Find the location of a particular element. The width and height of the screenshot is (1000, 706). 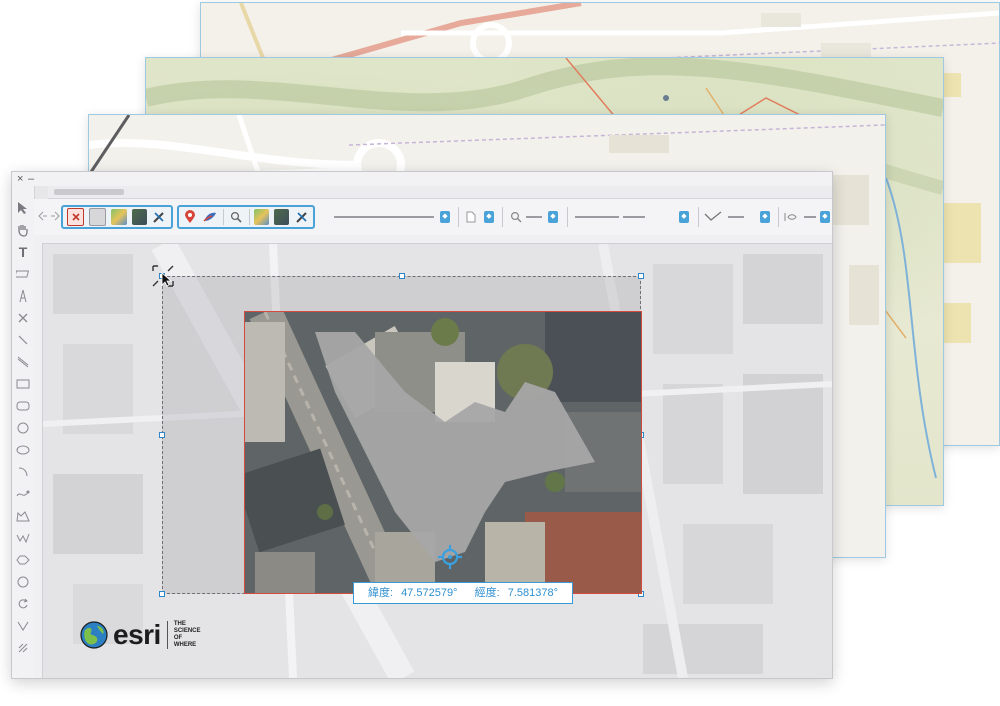

logo-divider is located at coordinates (167, 635).